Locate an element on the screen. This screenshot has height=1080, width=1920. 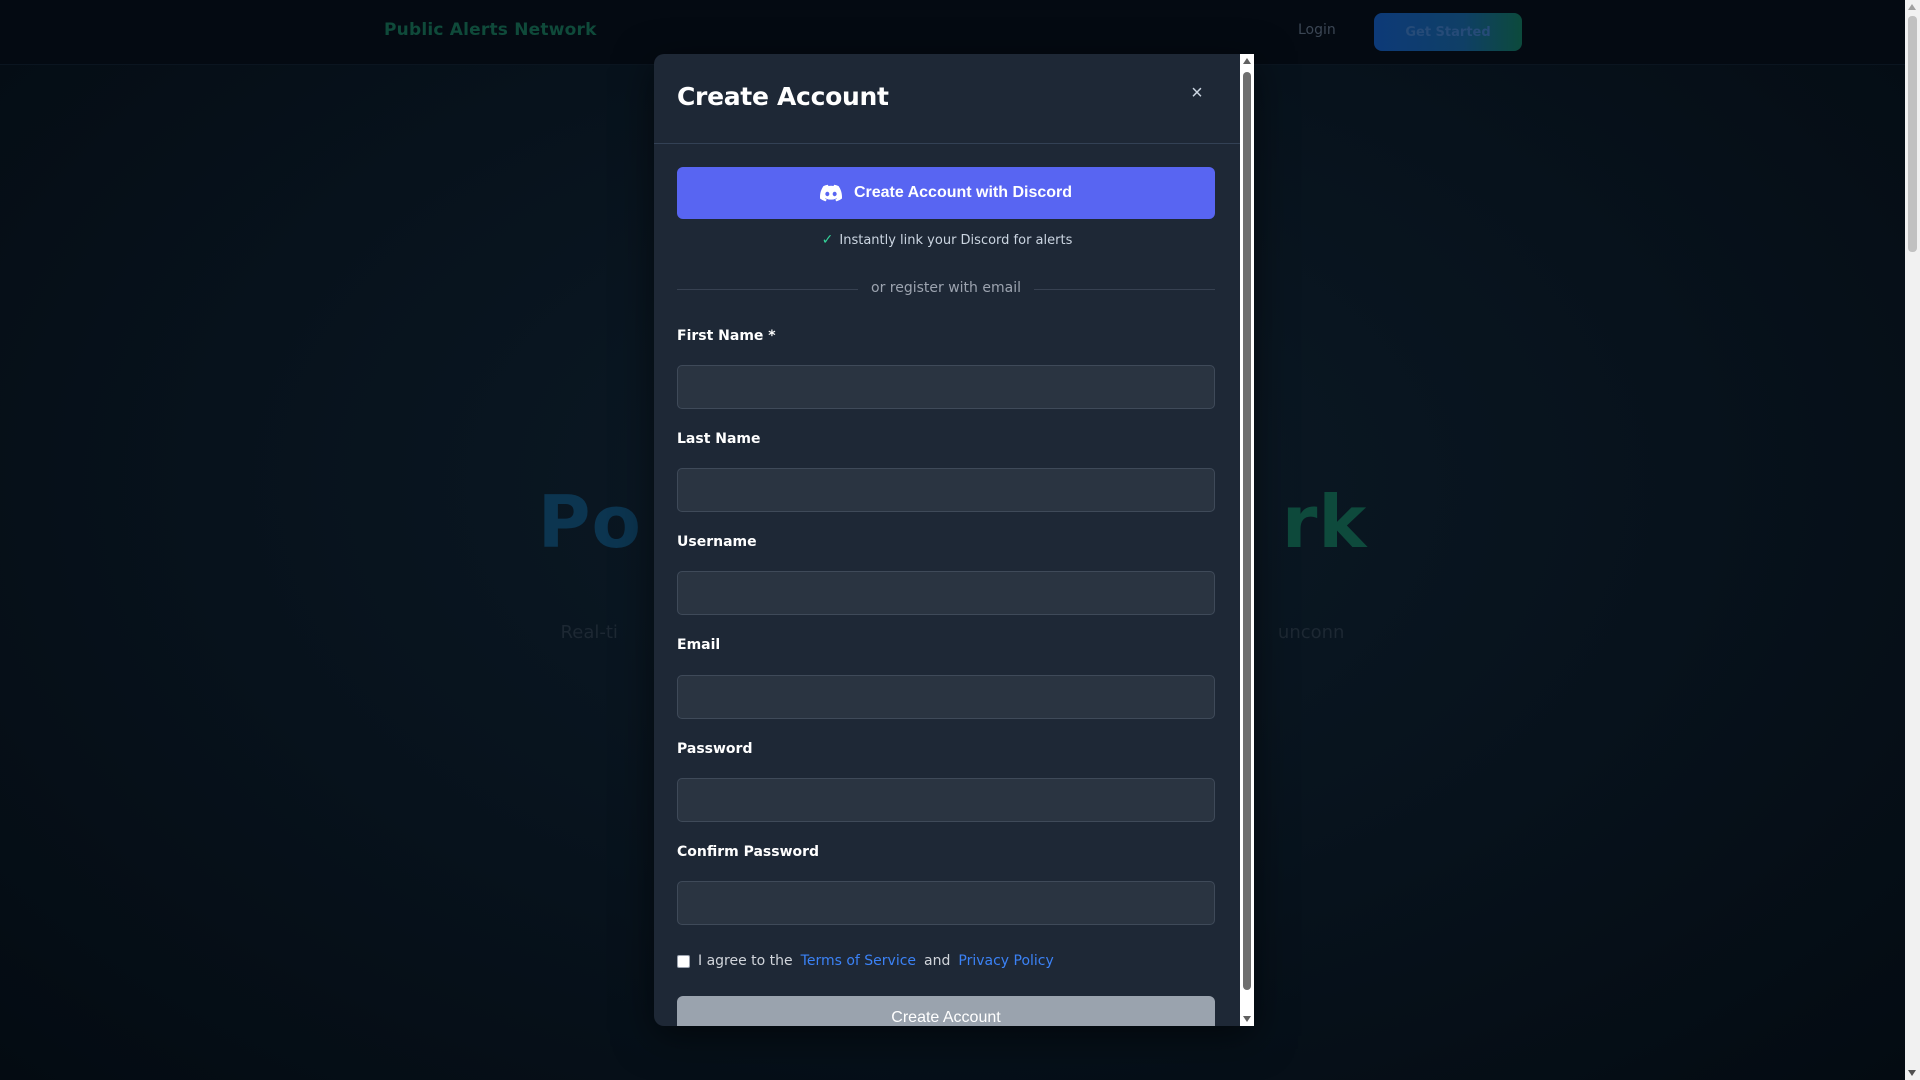
brand-logo-text: Public Alerts Network is located at coordinates (490, 30).